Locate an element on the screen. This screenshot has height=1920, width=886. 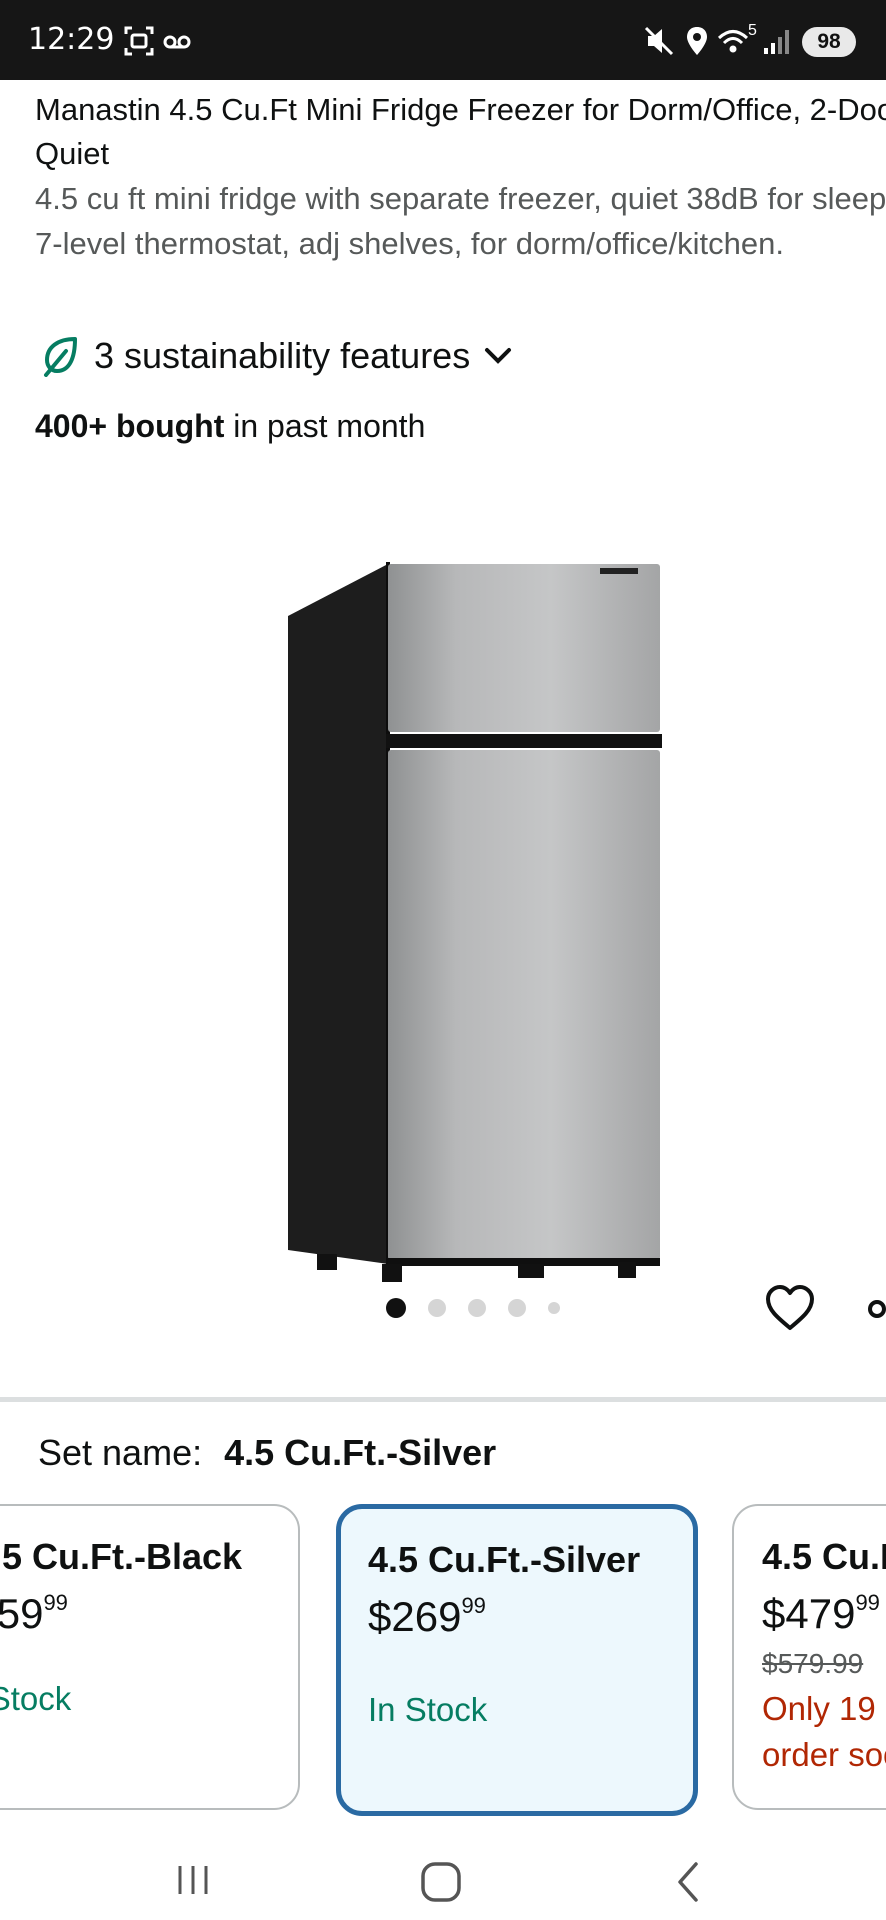
bought-count: 400+ bought in past month is located at coordinates (230, 426).